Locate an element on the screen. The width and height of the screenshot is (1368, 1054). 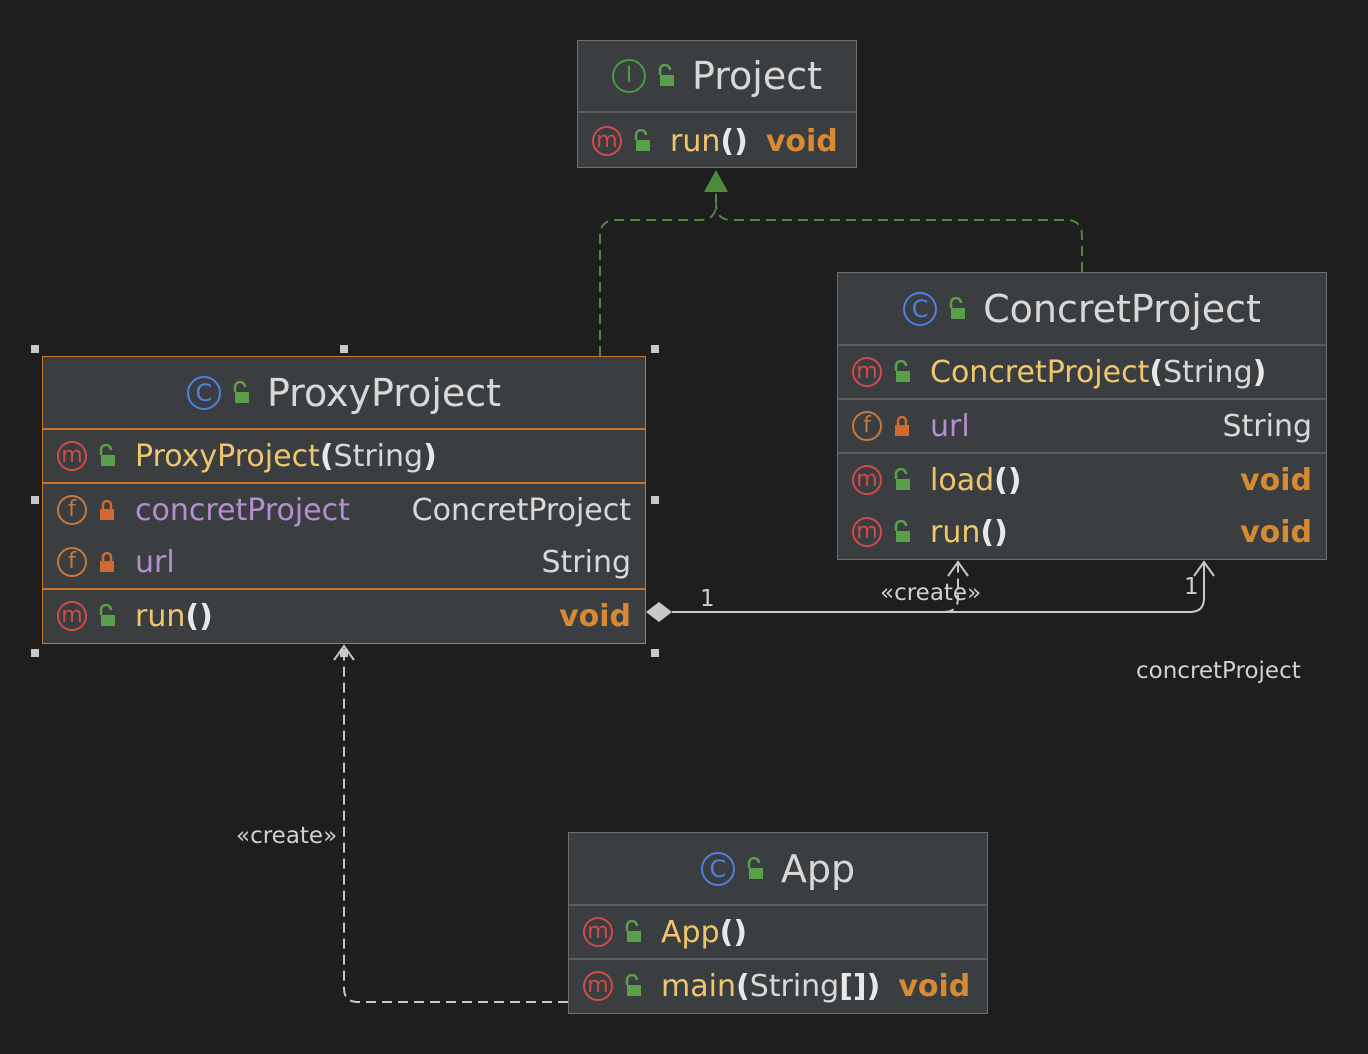
resize-handle-bottom-center is located at coordinates (344, 653).